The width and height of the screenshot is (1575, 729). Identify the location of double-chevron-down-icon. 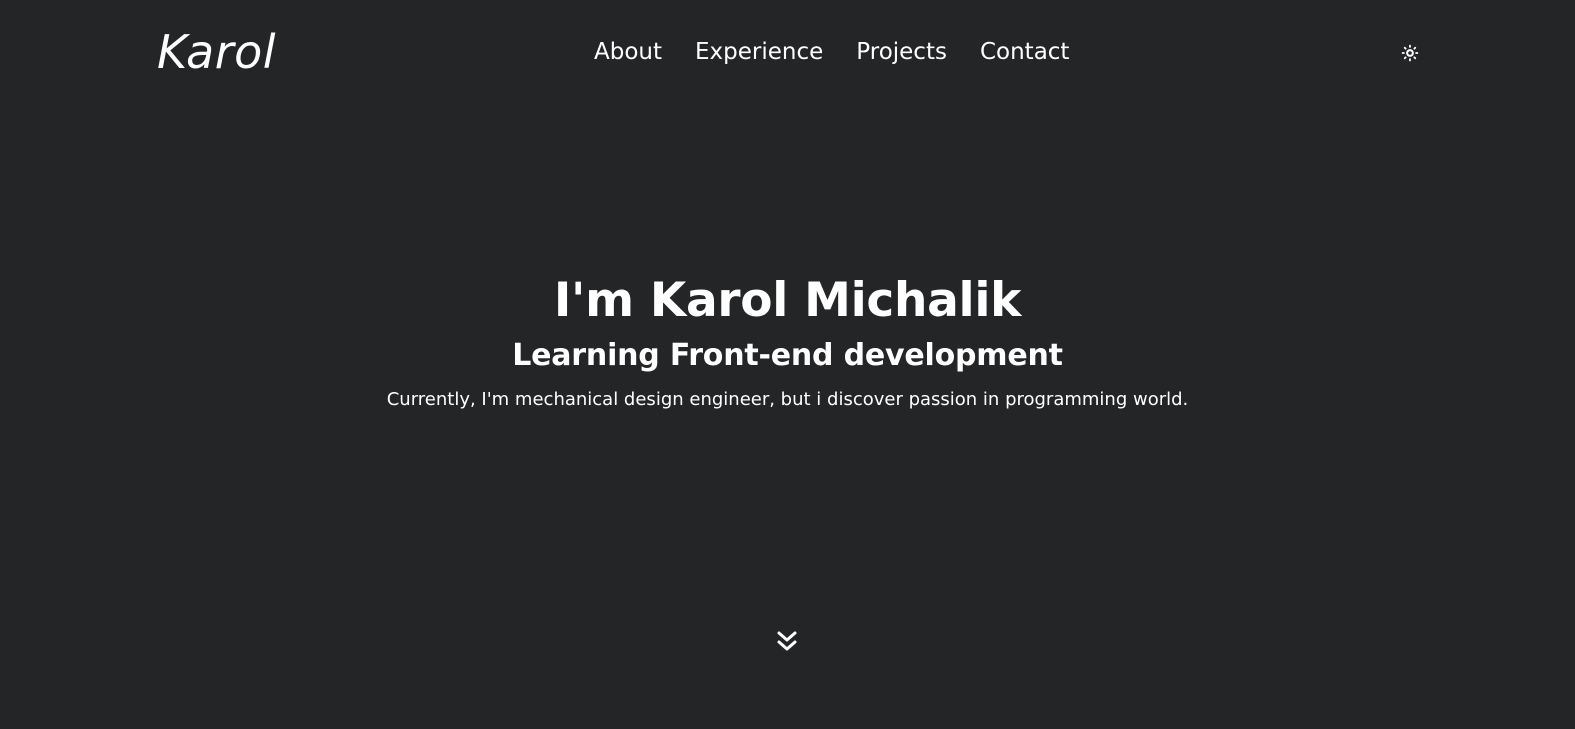
(787, 641).